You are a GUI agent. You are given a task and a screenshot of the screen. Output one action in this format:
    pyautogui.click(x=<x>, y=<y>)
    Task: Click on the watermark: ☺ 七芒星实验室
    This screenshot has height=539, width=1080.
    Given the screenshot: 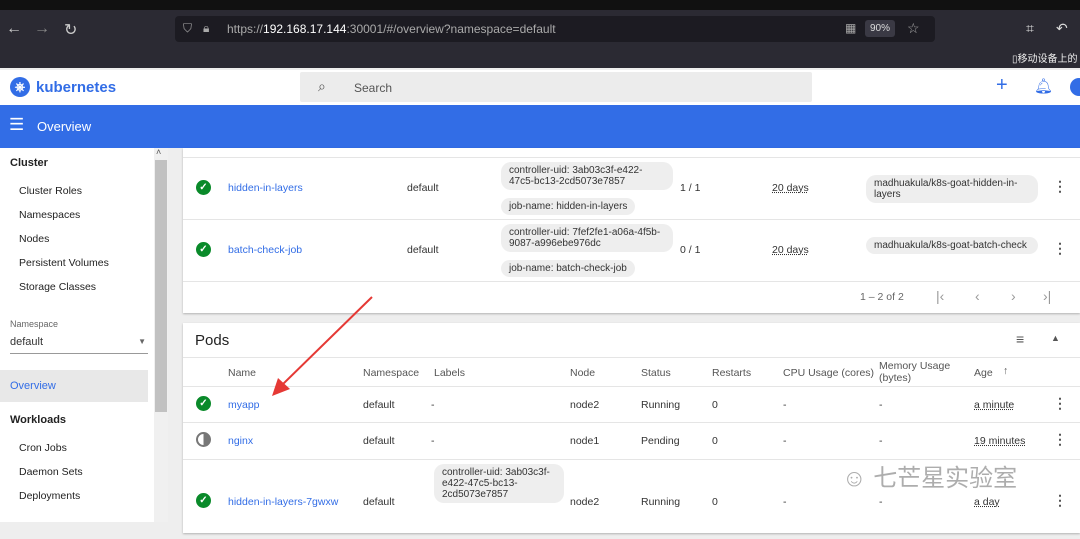 What is the action you would take?
    pyautogui.click(x=930, y=478)
    